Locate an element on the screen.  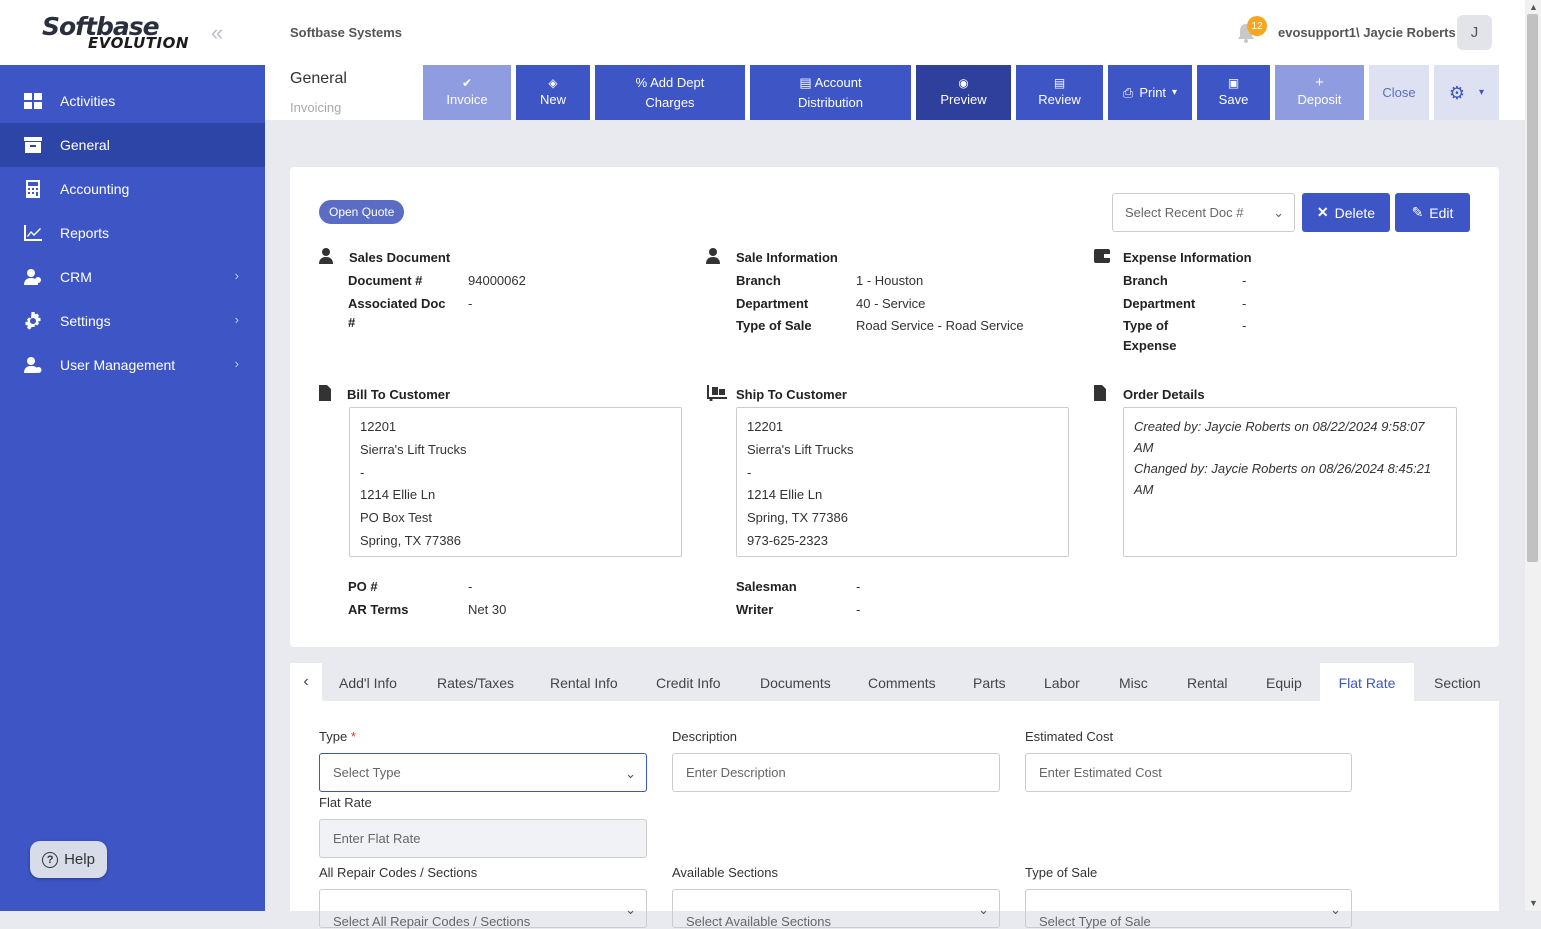
x-icon: ✕ is located at coordinates (1322, 212).